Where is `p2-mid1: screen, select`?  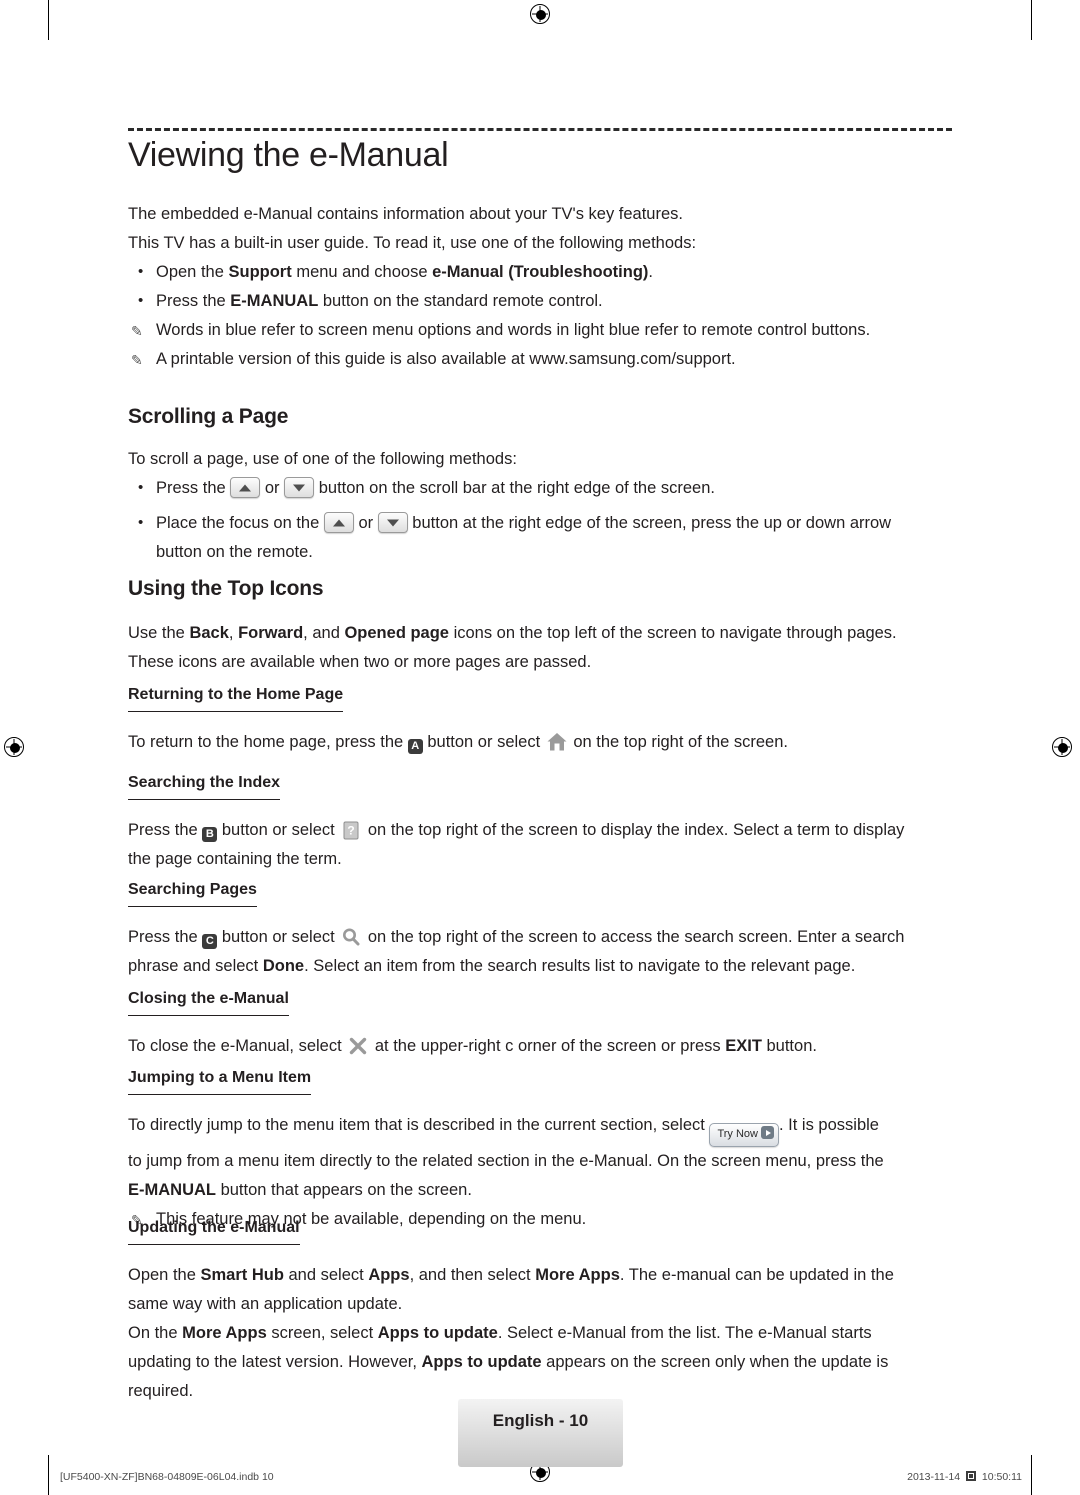 p2-mid1: screen, select is located at coordinates (322, 1333).